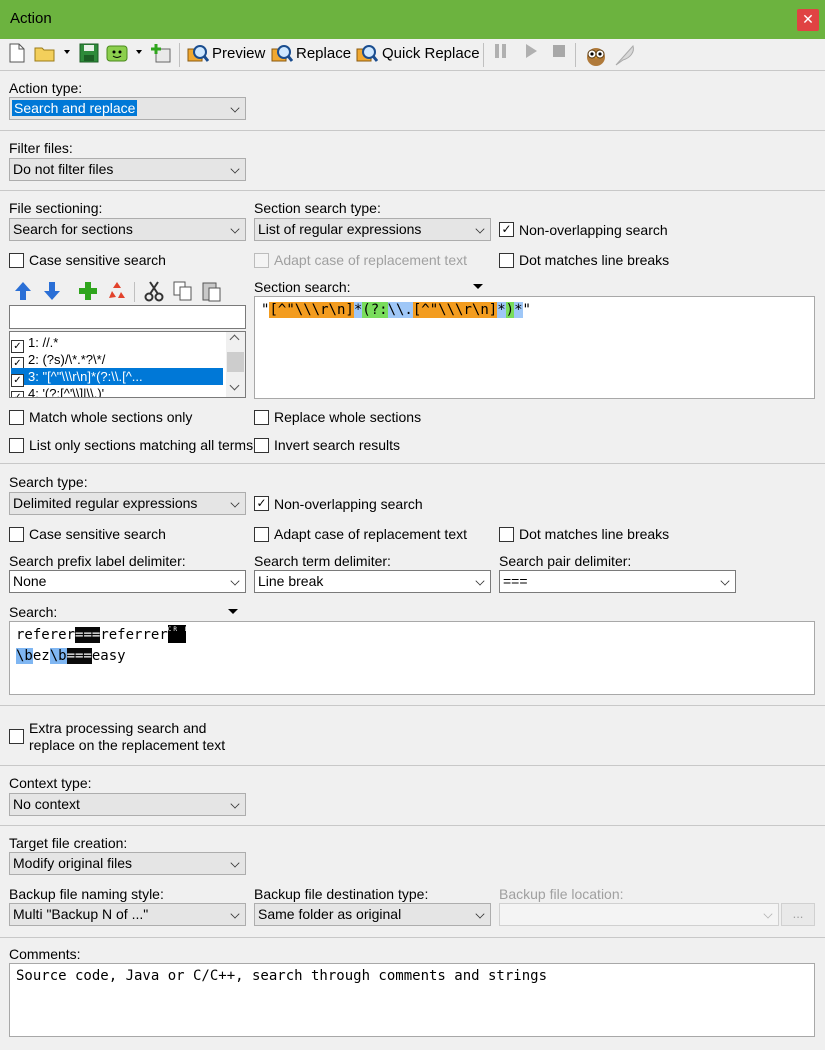  What do you see at coordinates (367, 54) in the screenshot?
I see `quick-replace-icon` at bounding box center [367, 54].